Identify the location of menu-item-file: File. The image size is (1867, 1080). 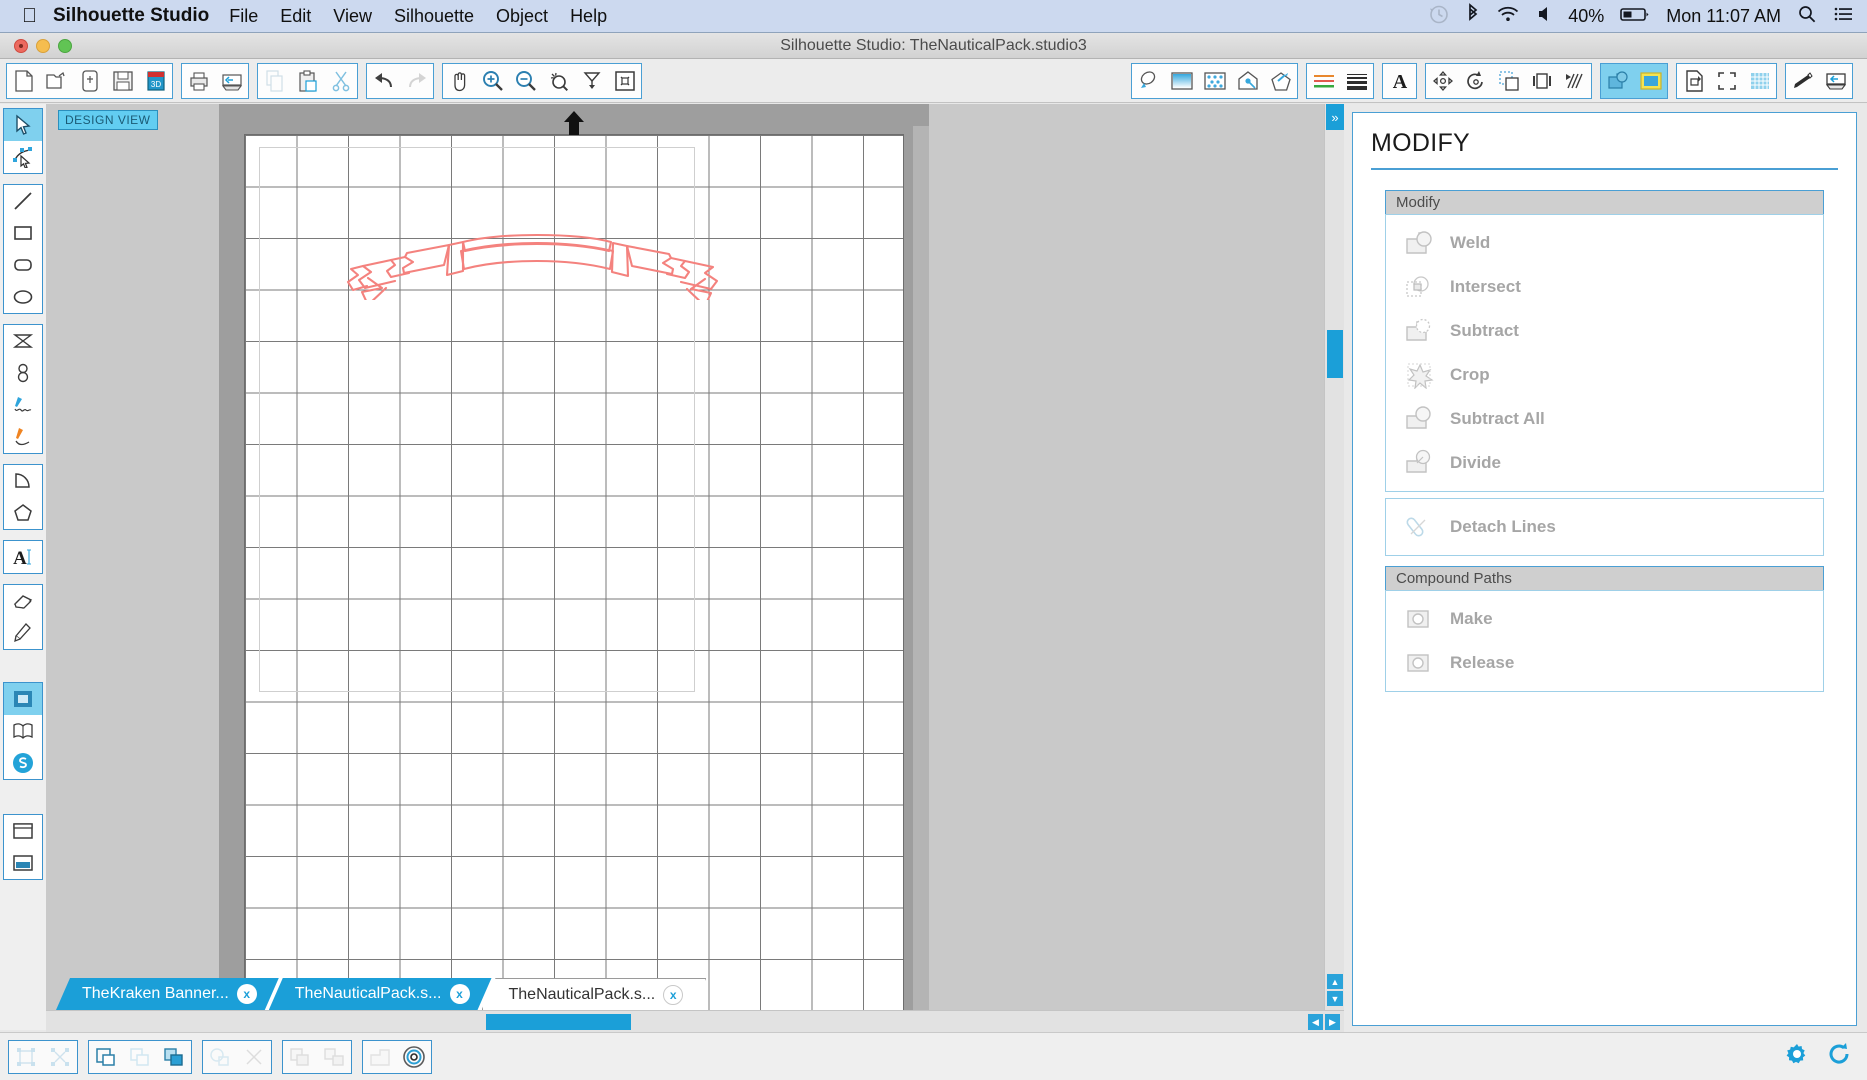
(243, 16).